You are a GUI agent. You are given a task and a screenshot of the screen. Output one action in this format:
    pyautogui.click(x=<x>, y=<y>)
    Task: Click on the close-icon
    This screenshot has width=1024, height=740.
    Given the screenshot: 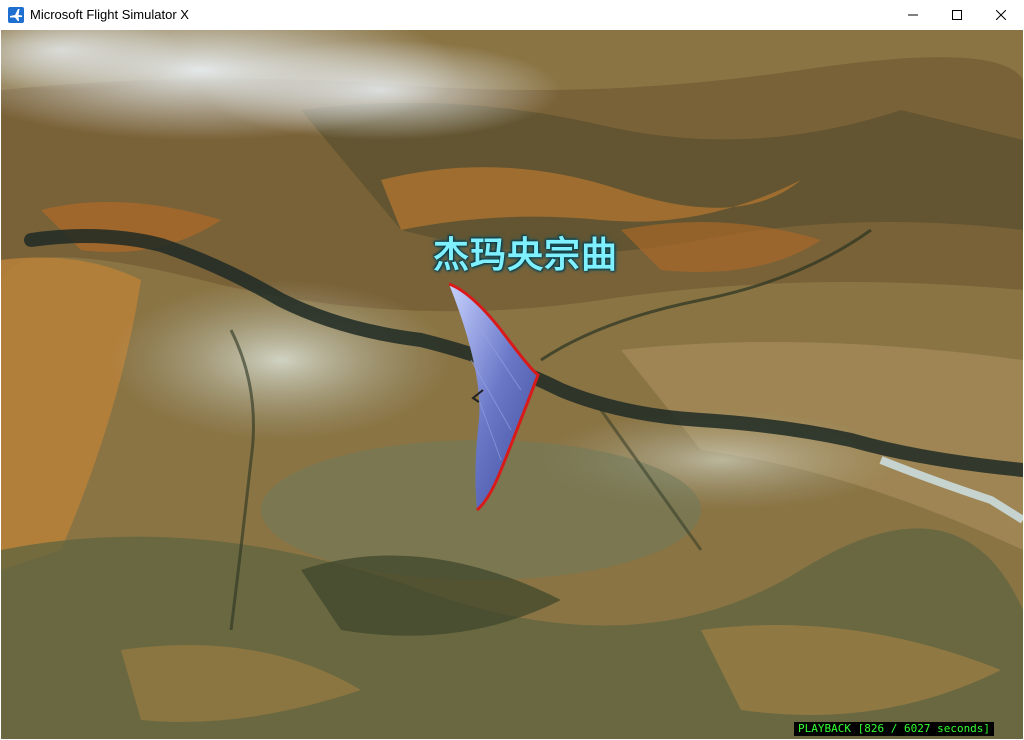 What is the action you would take?
    pyautogui.click(x=1001, y=15)
    